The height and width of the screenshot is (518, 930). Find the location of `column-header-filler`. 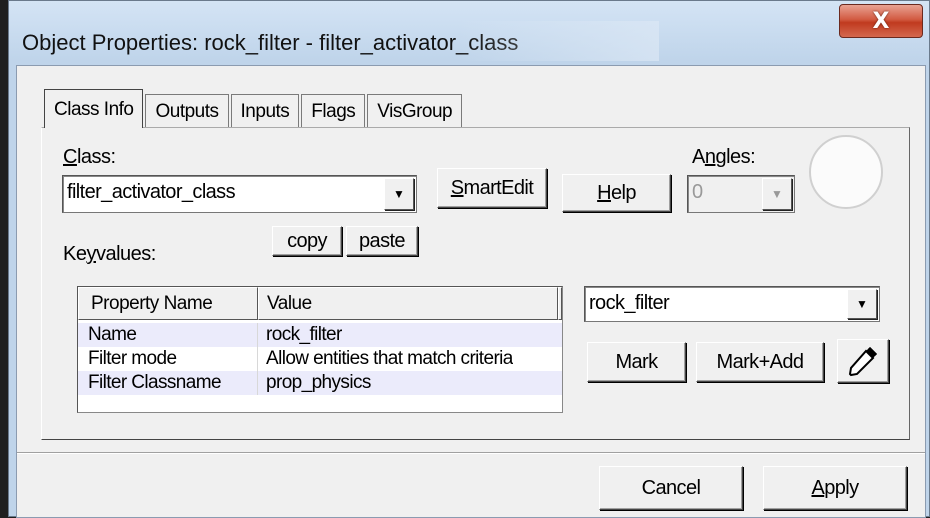

column-header-filler is located at coordinates (560, 303).